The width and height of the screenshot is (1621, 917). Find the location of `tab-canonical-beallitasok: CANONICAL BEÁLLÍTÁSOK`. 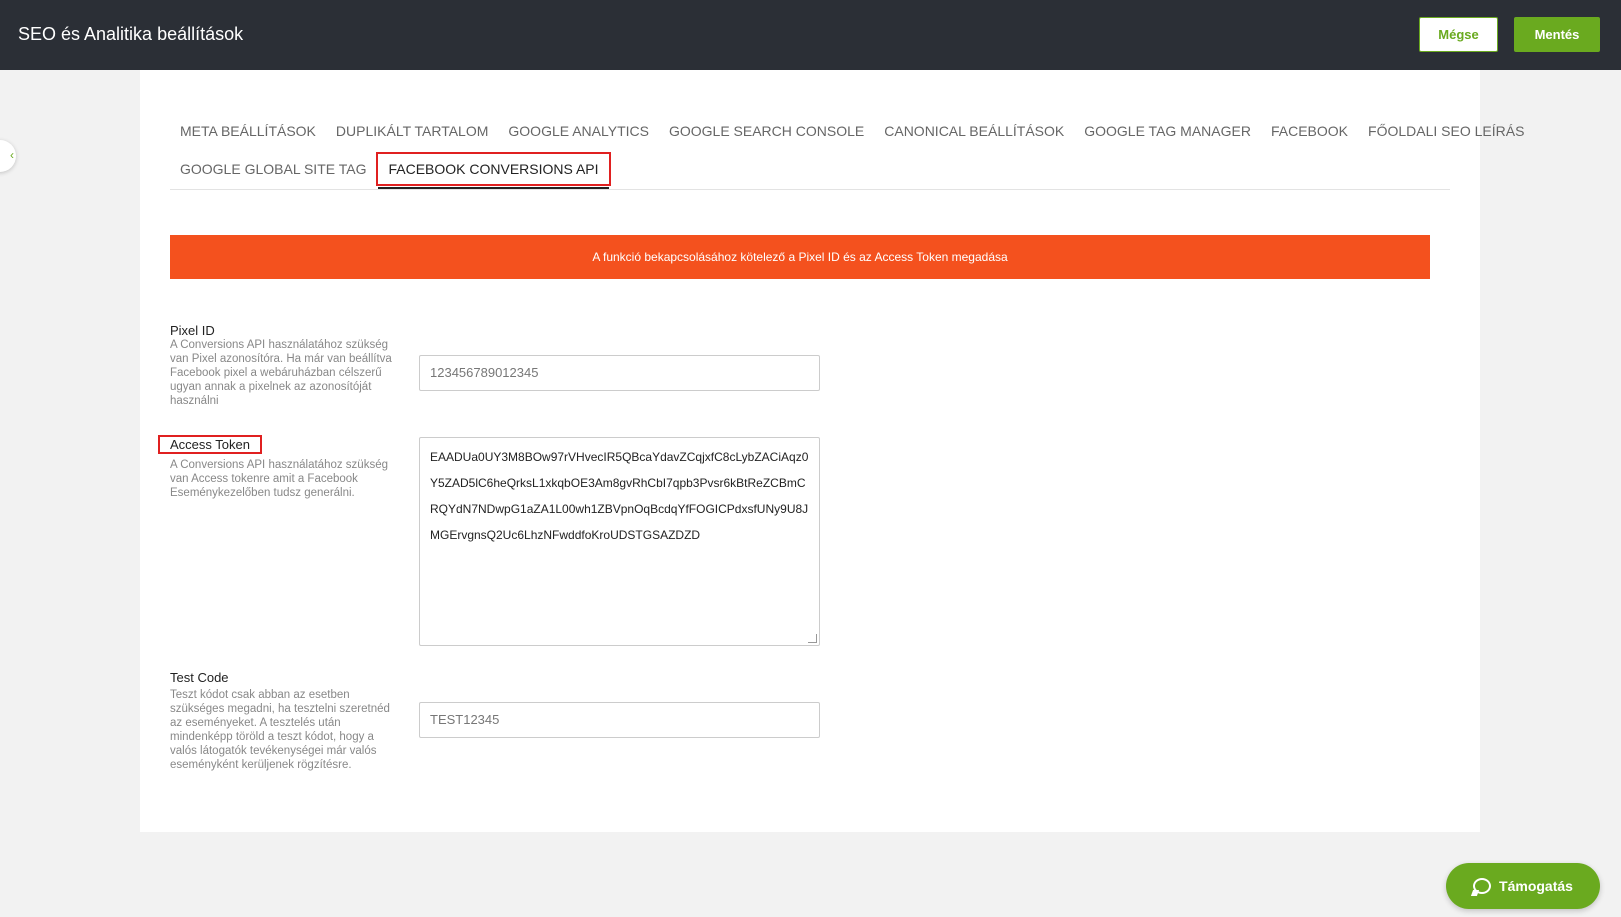

tab-canonical-beallitasok: CANONICAL BEÁLLÍTÁSOK is located at coordinates (974, 131).